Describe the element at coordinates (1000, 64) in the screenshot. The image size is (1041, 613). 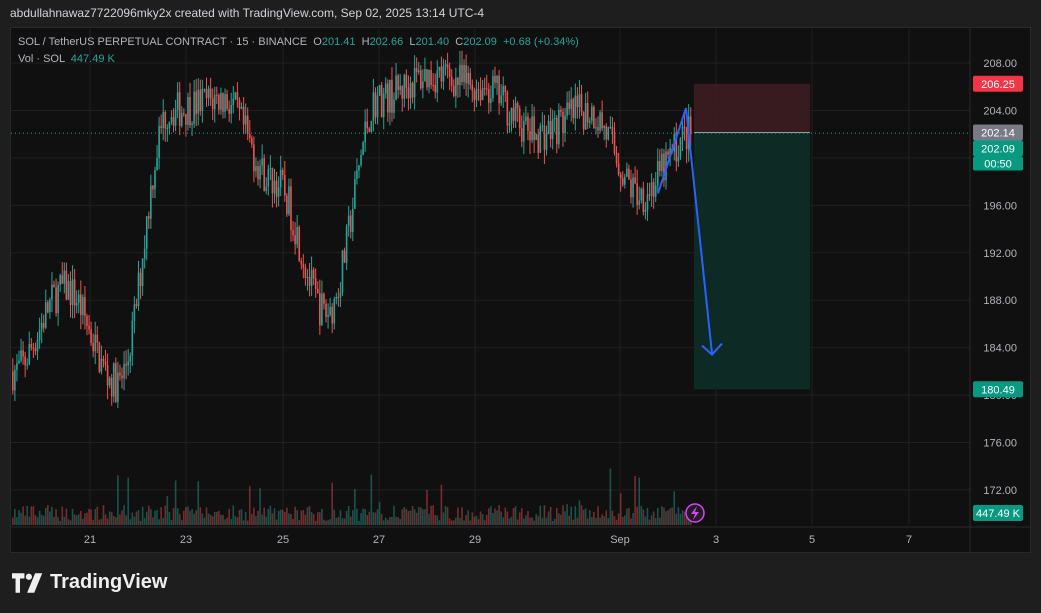
I see `price-tick-label: 208.00` at that location.